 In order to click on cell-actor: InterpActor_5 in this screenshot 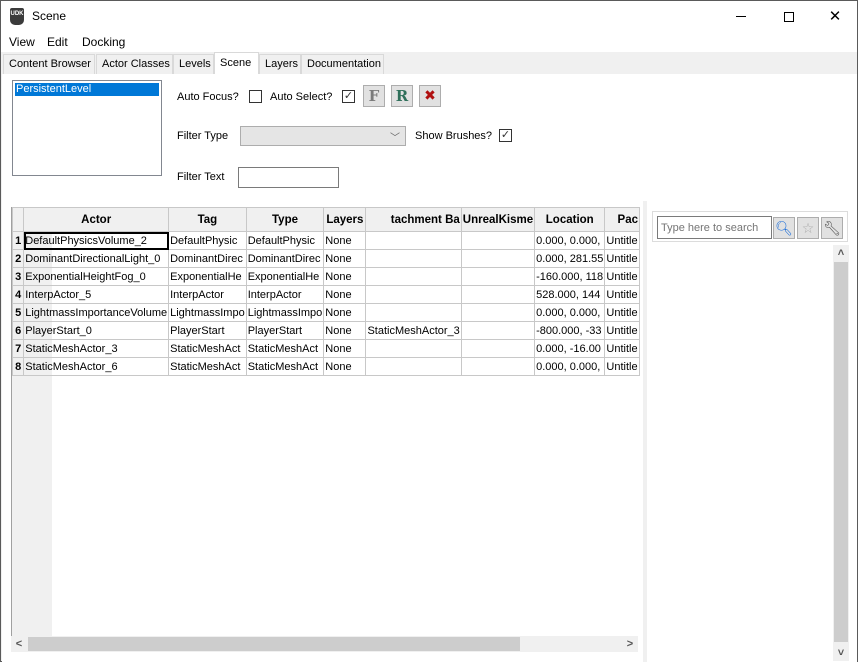, I will do `click(96, 294)`.